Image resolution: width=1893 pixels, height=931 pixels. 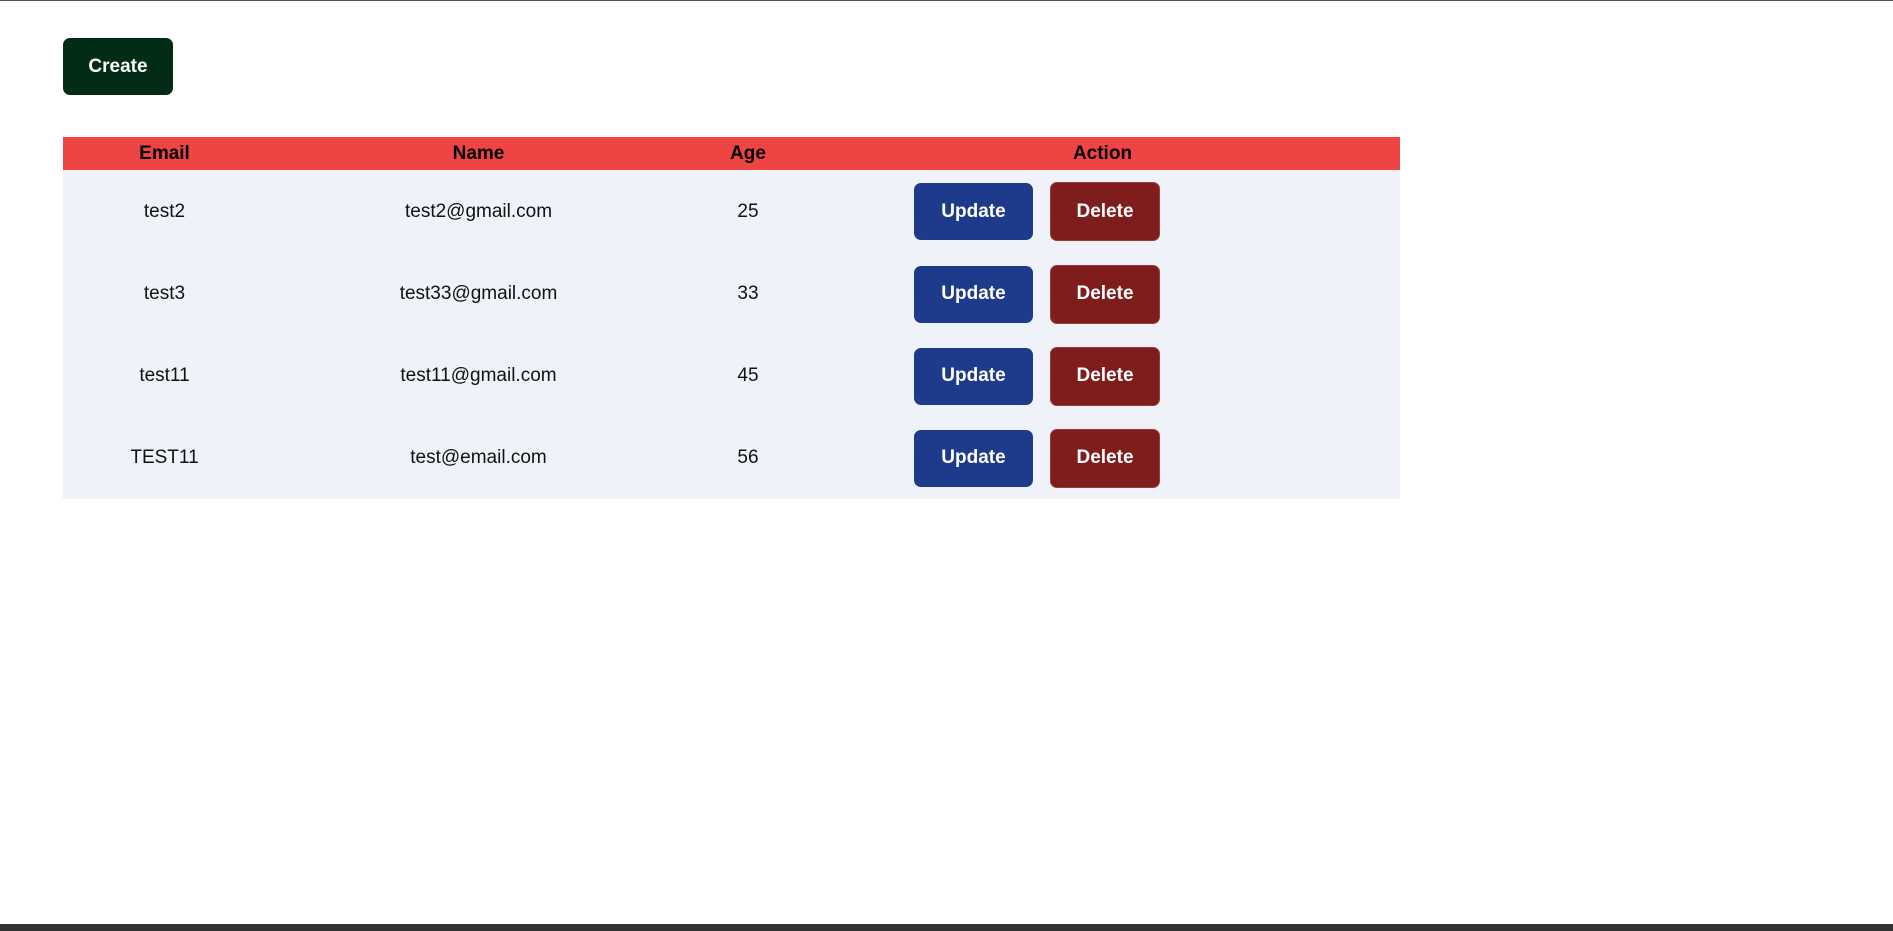 I want to click on table-row: test11 test11@gmail.com 45 Update Delete, so click(x=731, y=376).